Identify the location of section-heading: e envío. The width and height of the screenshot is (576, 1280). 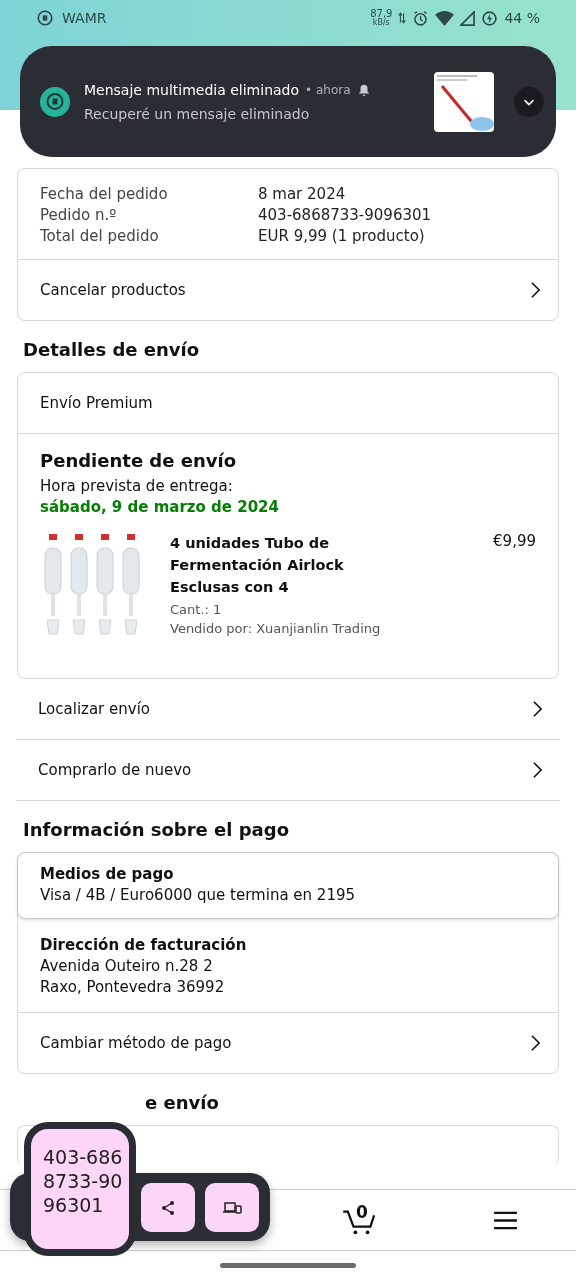
(182, 1103).